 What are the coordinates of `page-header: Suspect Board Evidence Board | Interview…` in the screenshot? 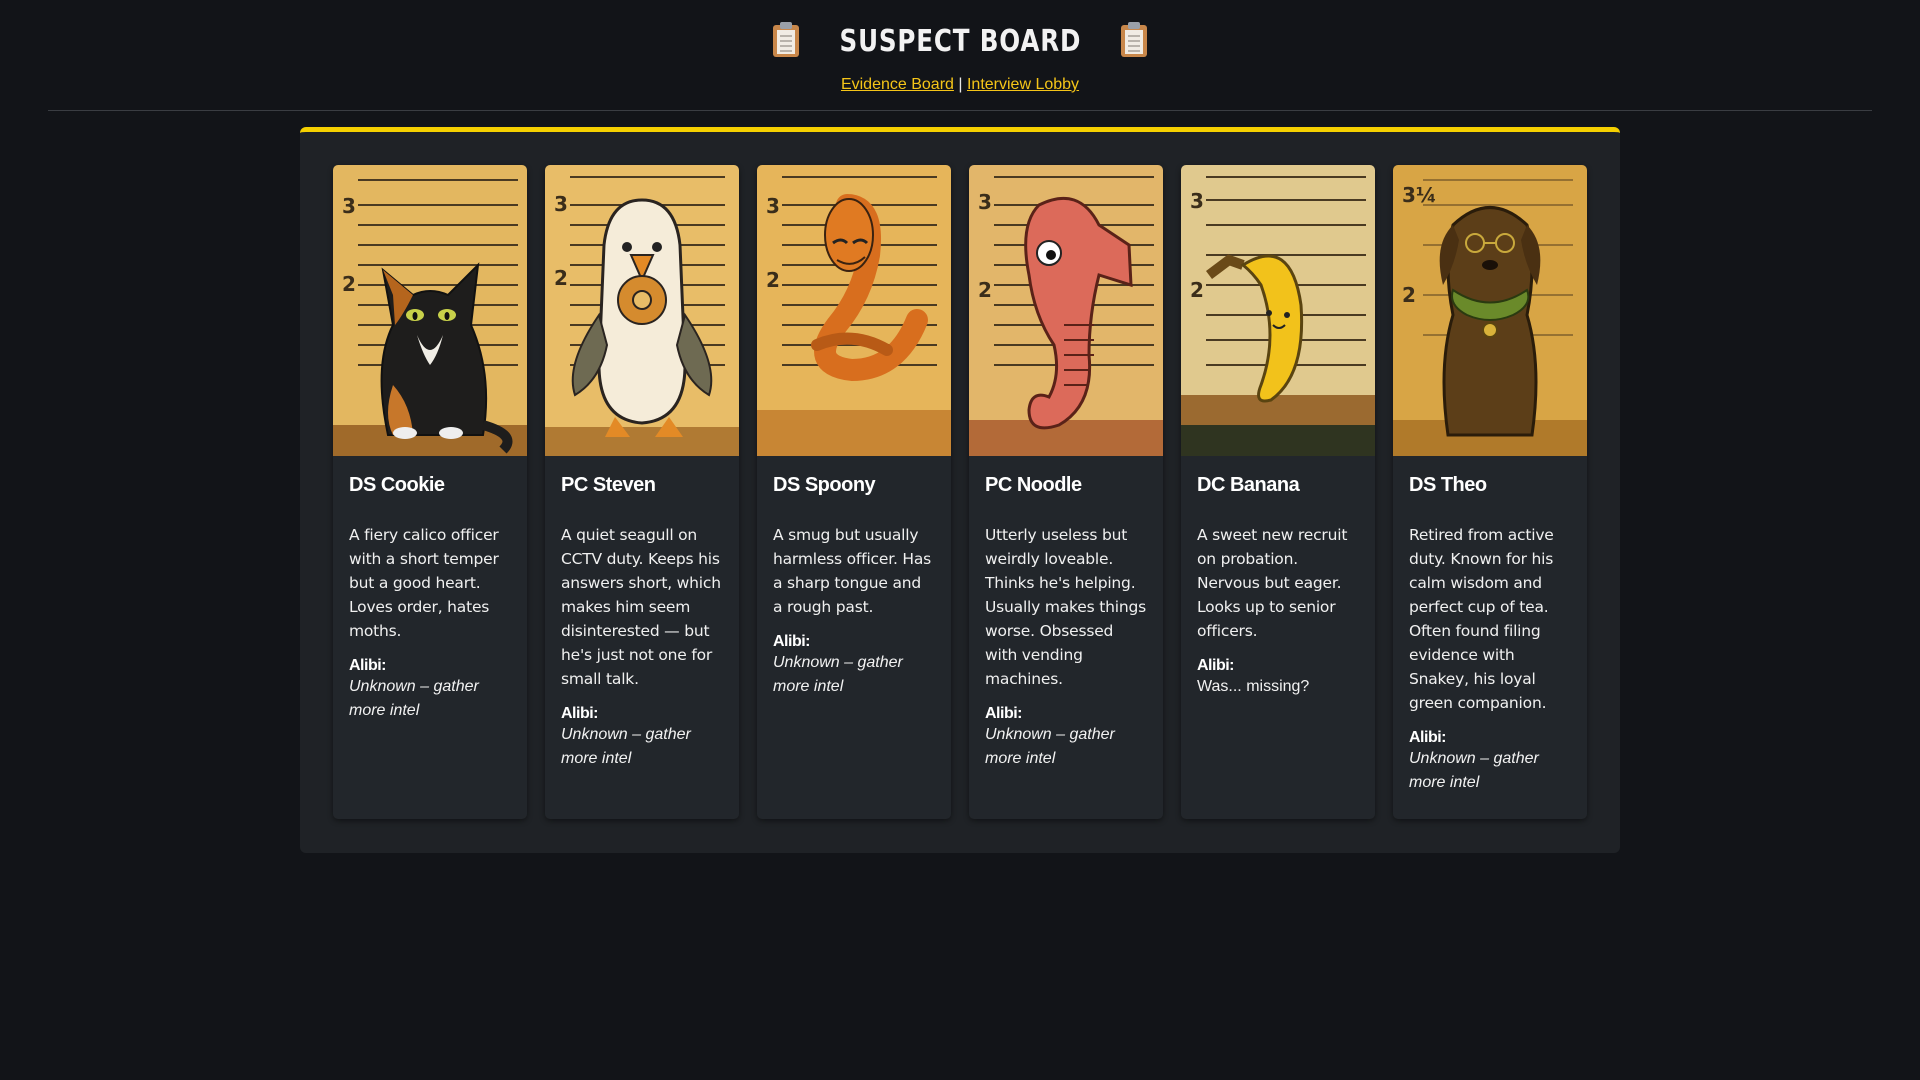 It's located at (960, 47).